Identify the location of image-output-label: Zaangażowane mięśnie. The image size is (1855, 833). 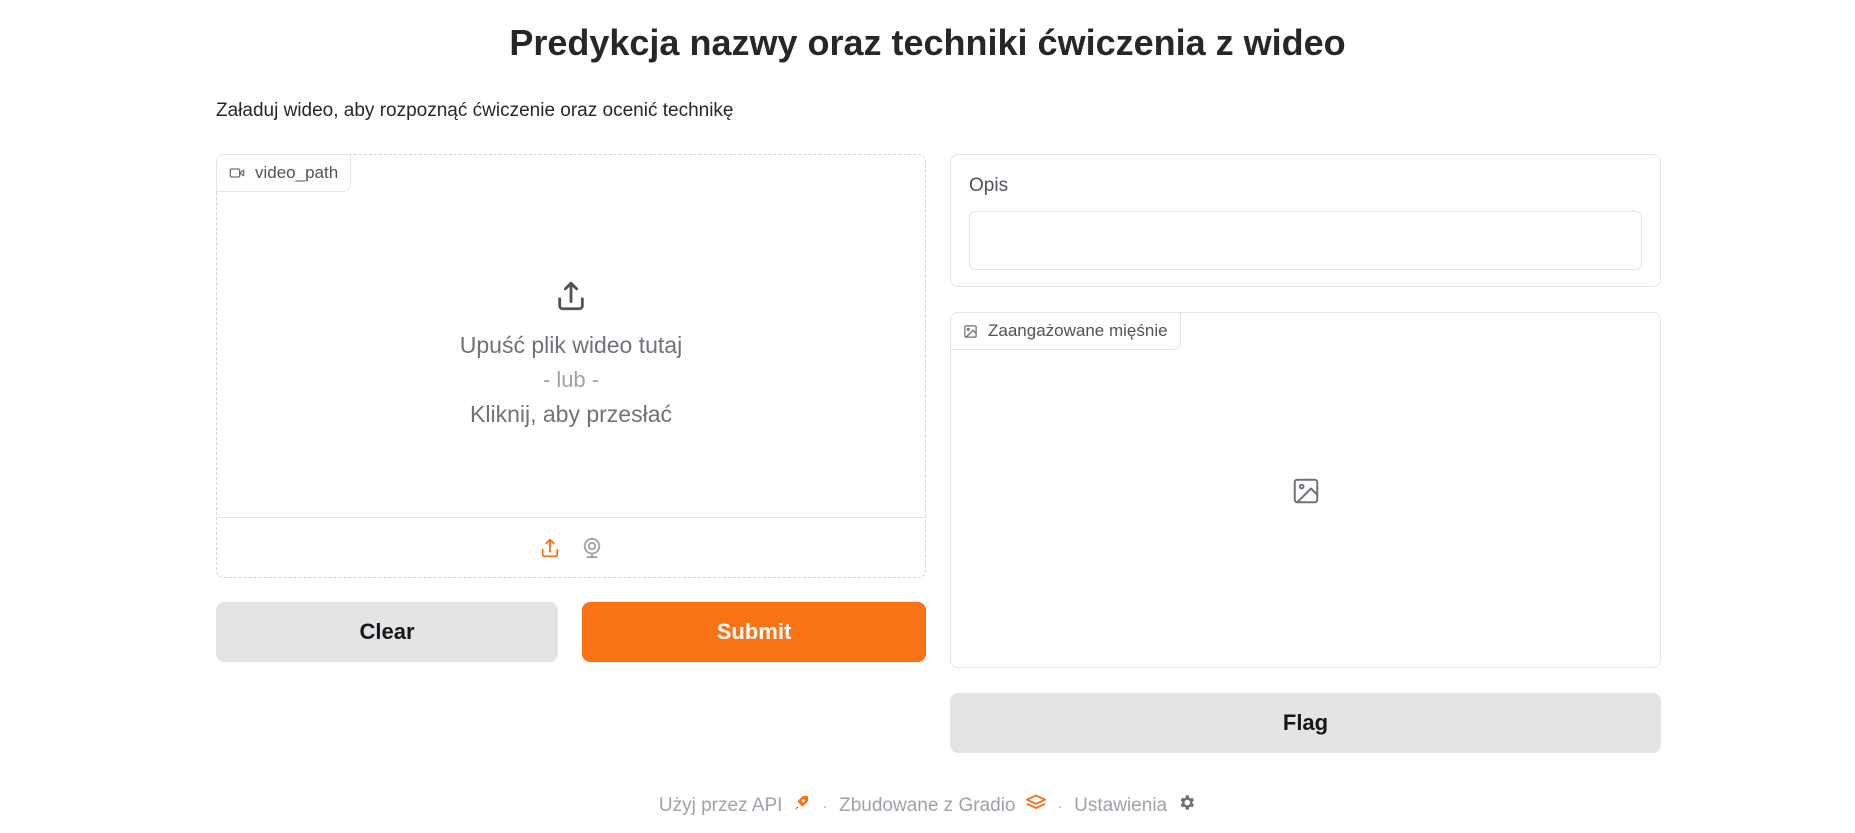
(1065, 331).